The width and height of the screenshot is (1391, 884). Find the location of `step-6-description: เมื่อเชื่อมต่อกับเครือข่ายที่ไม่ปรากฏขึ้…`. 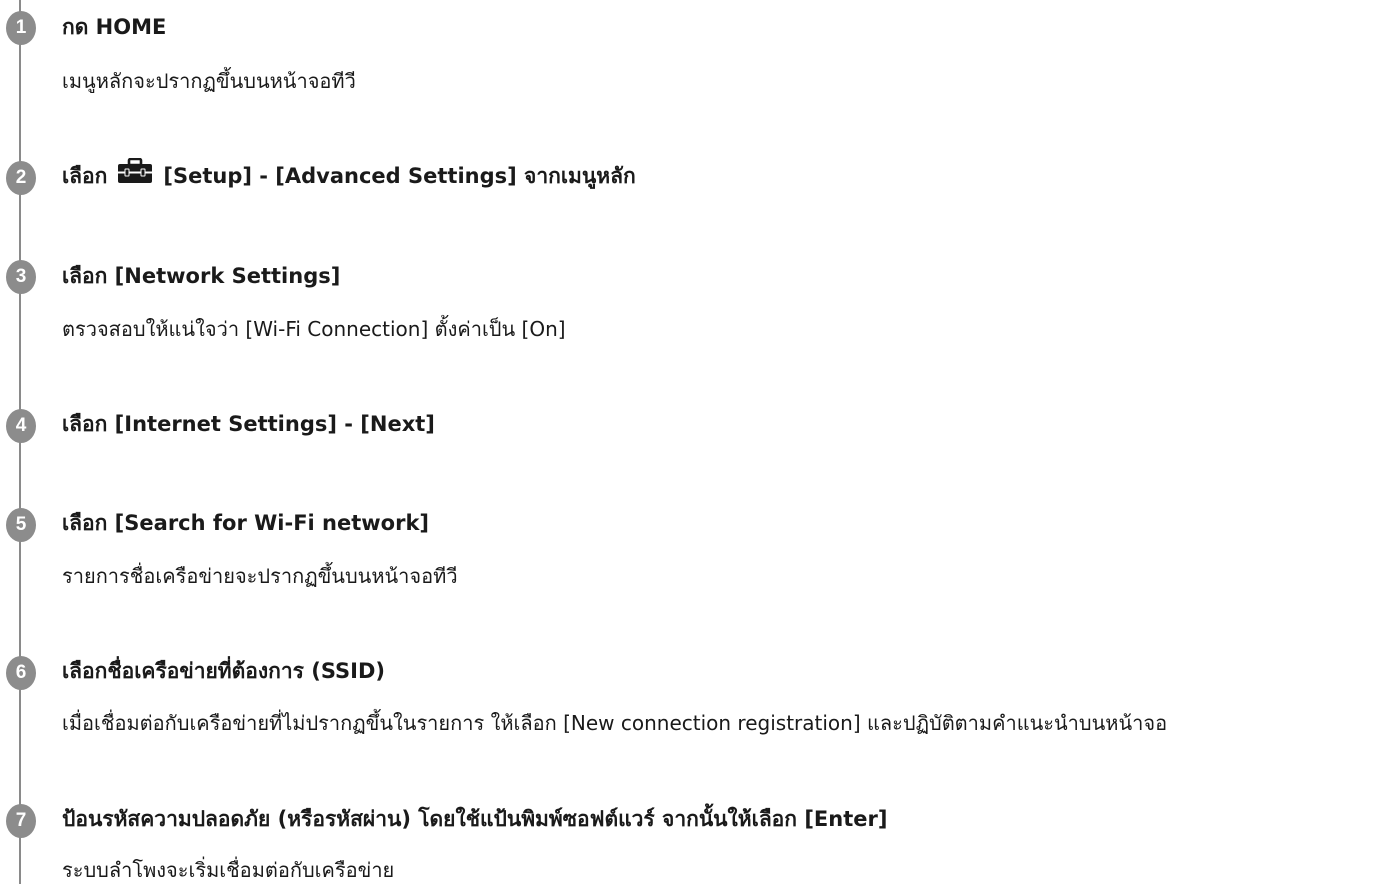

step-6-description: เมื่อเชื่อมต่อกับเครือข่ายที่ไม่ปรากฏขึ้… is located at coordinates (615, 723).